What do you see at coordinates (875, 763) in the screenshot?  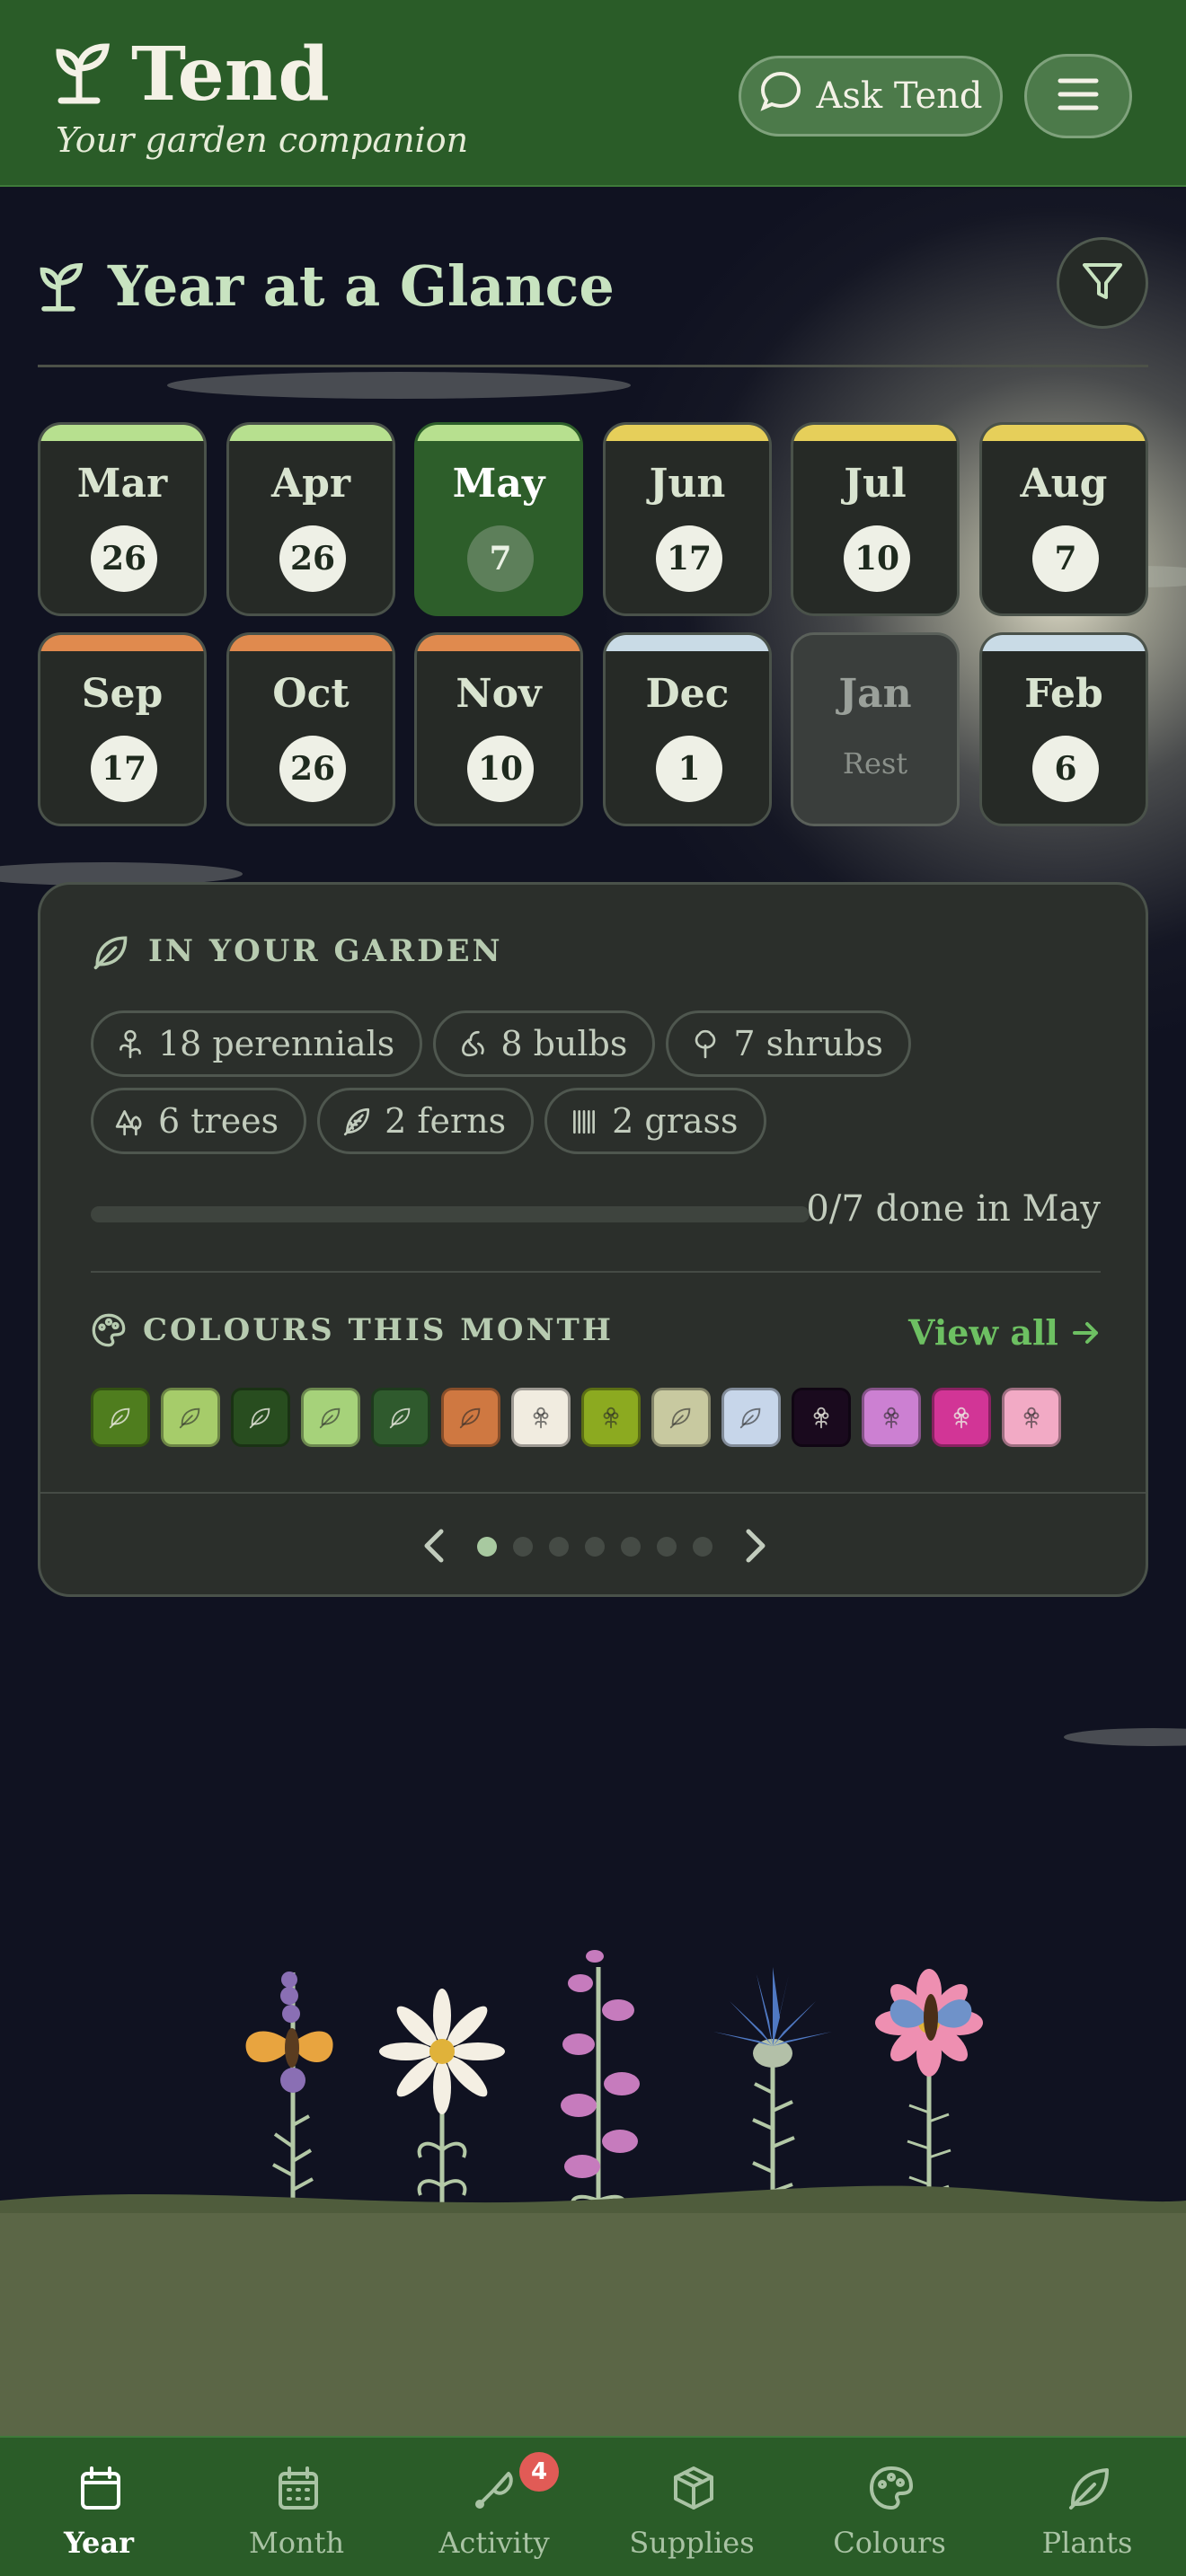 I see `rest-label: Rest` at bounding box center [875, 763].